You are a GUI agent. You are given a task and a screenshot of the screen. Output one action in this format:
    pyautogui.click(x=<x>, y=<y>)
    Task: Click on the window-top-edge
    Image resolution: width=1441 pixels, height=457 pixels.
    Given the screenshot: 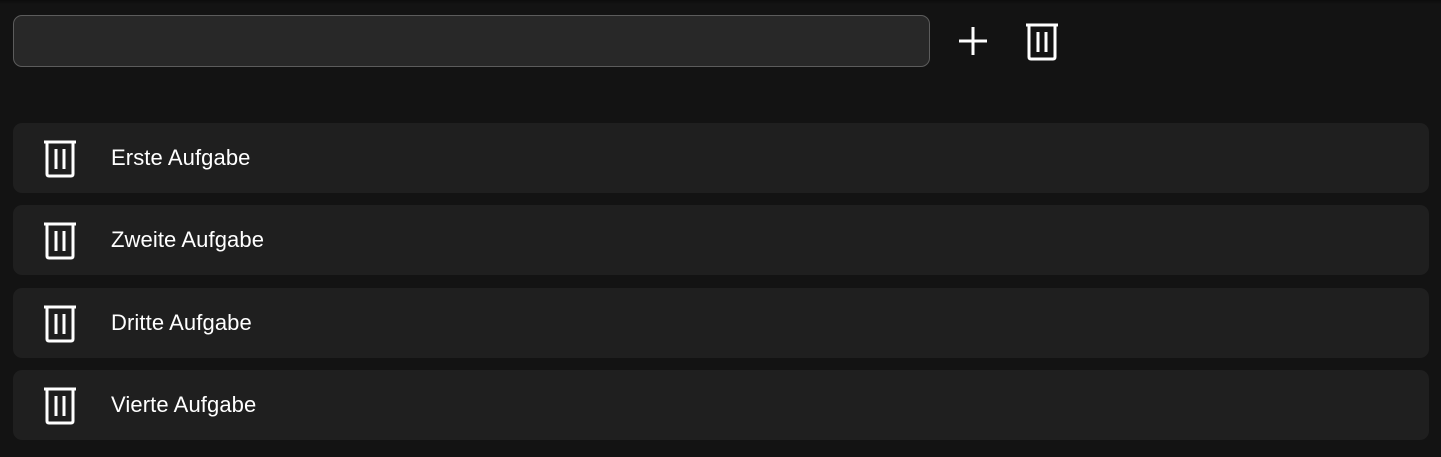 What is the action you would take?
    pyautogui.click(x=720, y=2)
    